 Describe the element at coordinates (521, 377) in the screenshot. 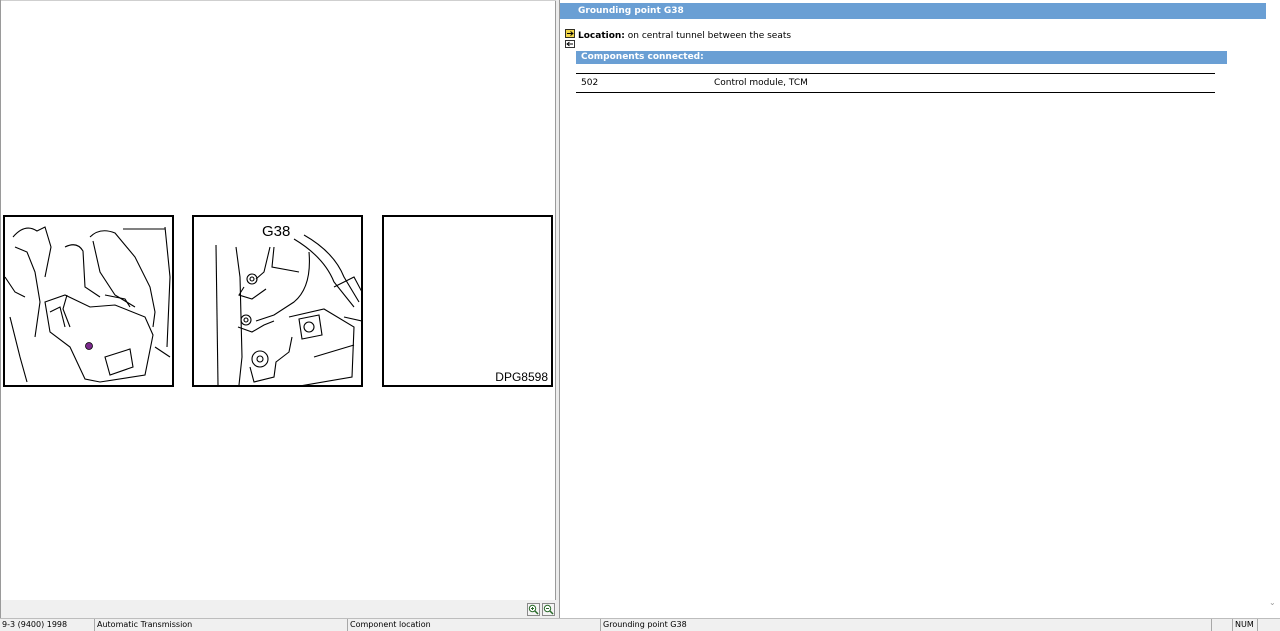

I see `illustration-code: DPG8598` at that location.